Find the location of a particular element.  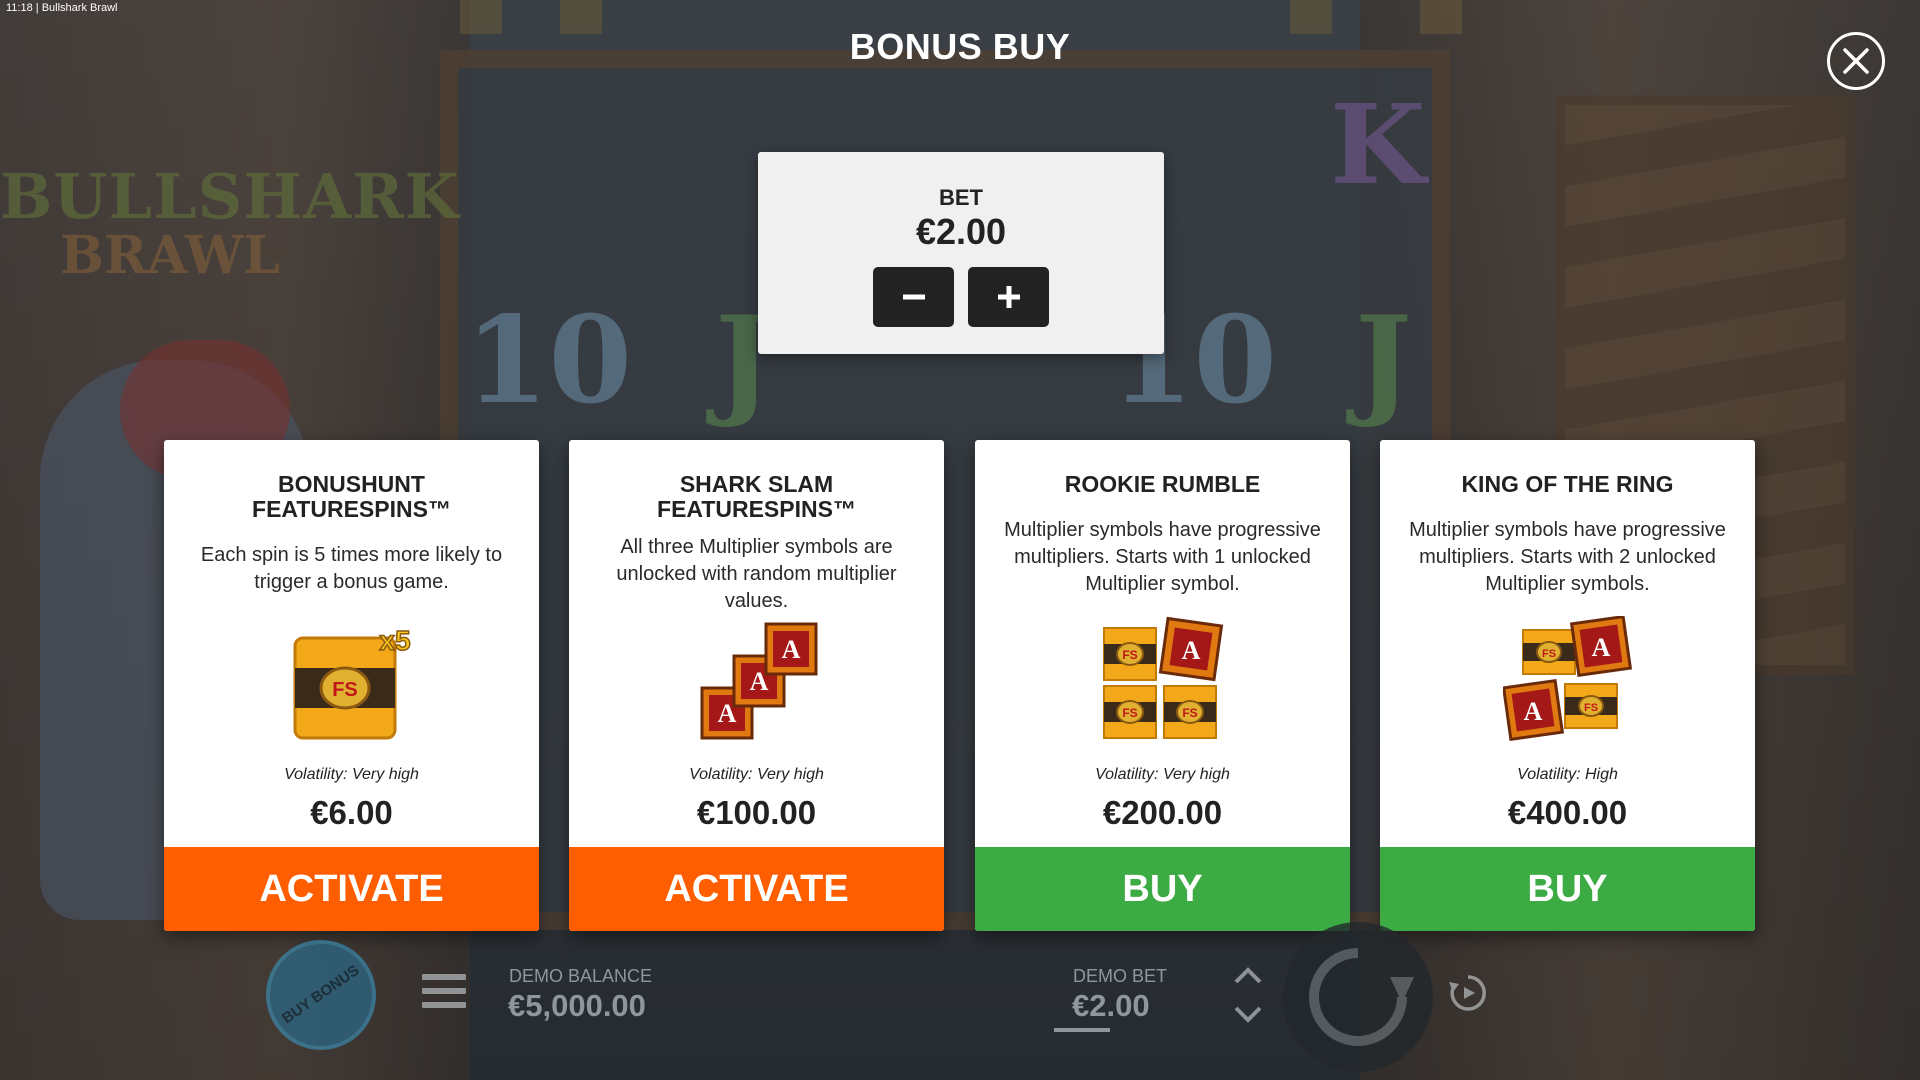

chevron-up-down-icon is located at coordinates (1248, 995).